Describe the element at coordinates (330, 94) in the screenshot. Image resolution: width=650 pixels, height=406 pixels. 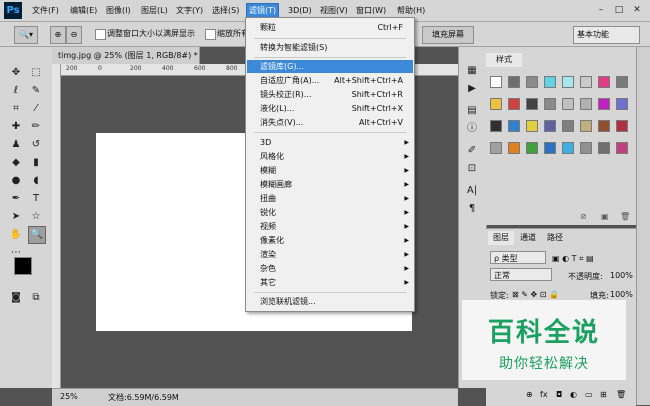
I see `filter-menu-item-lens-correction: 镜头校正(R)... Shift+Ctrl+R` at that location.